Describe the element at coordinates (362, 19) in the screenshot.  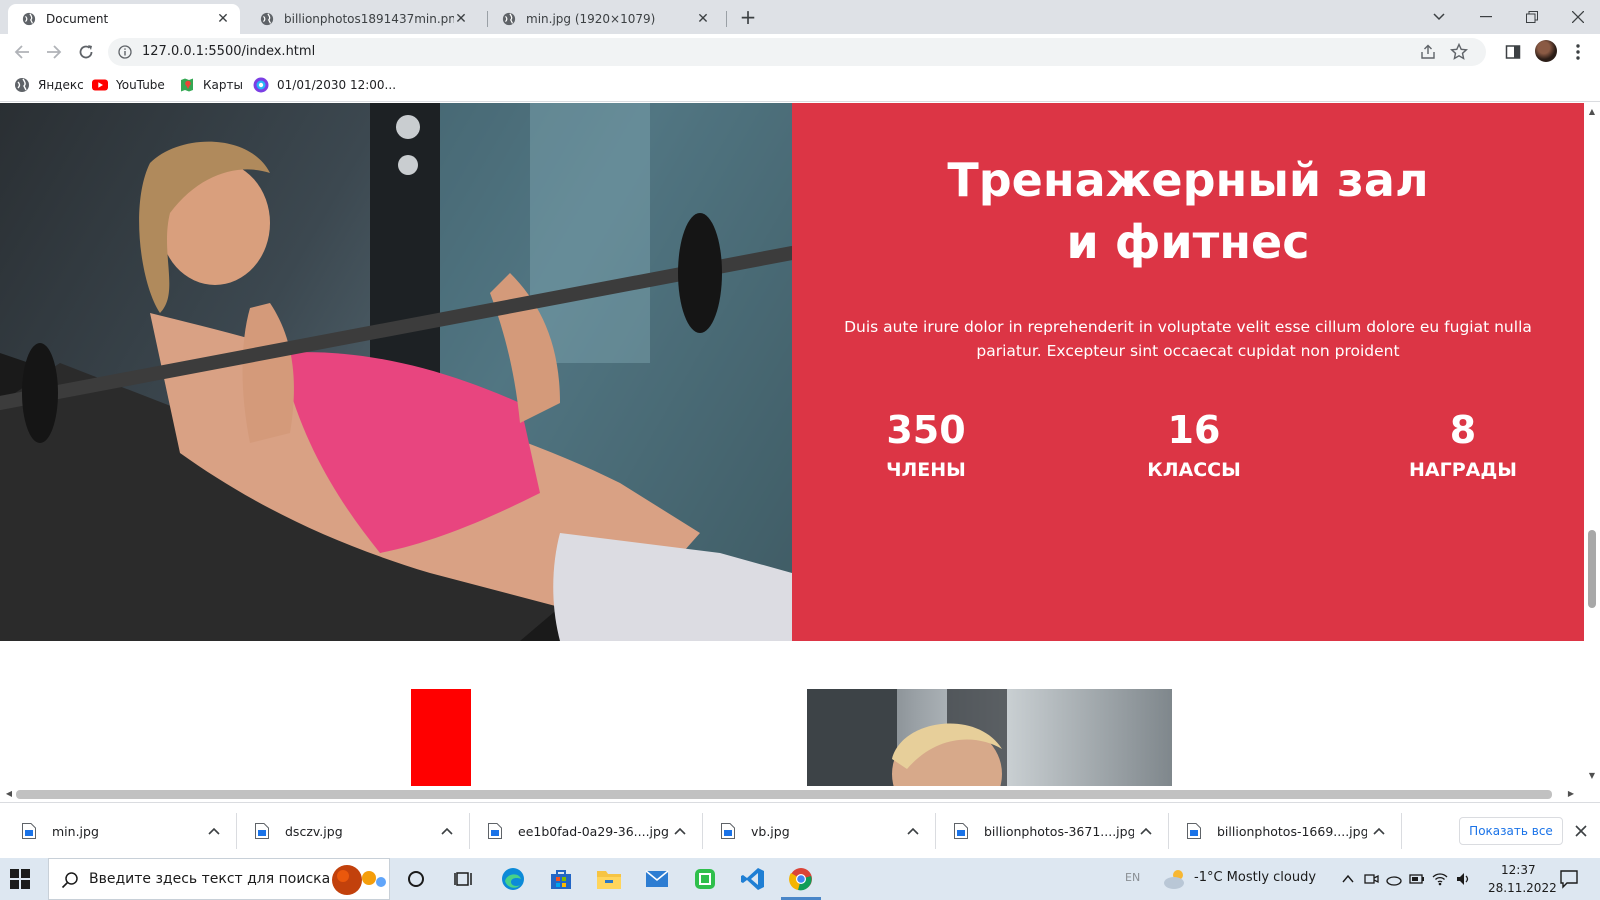
I see `tab-billionphotos: billionphotos1891437min.png (8 ✕` at that location.